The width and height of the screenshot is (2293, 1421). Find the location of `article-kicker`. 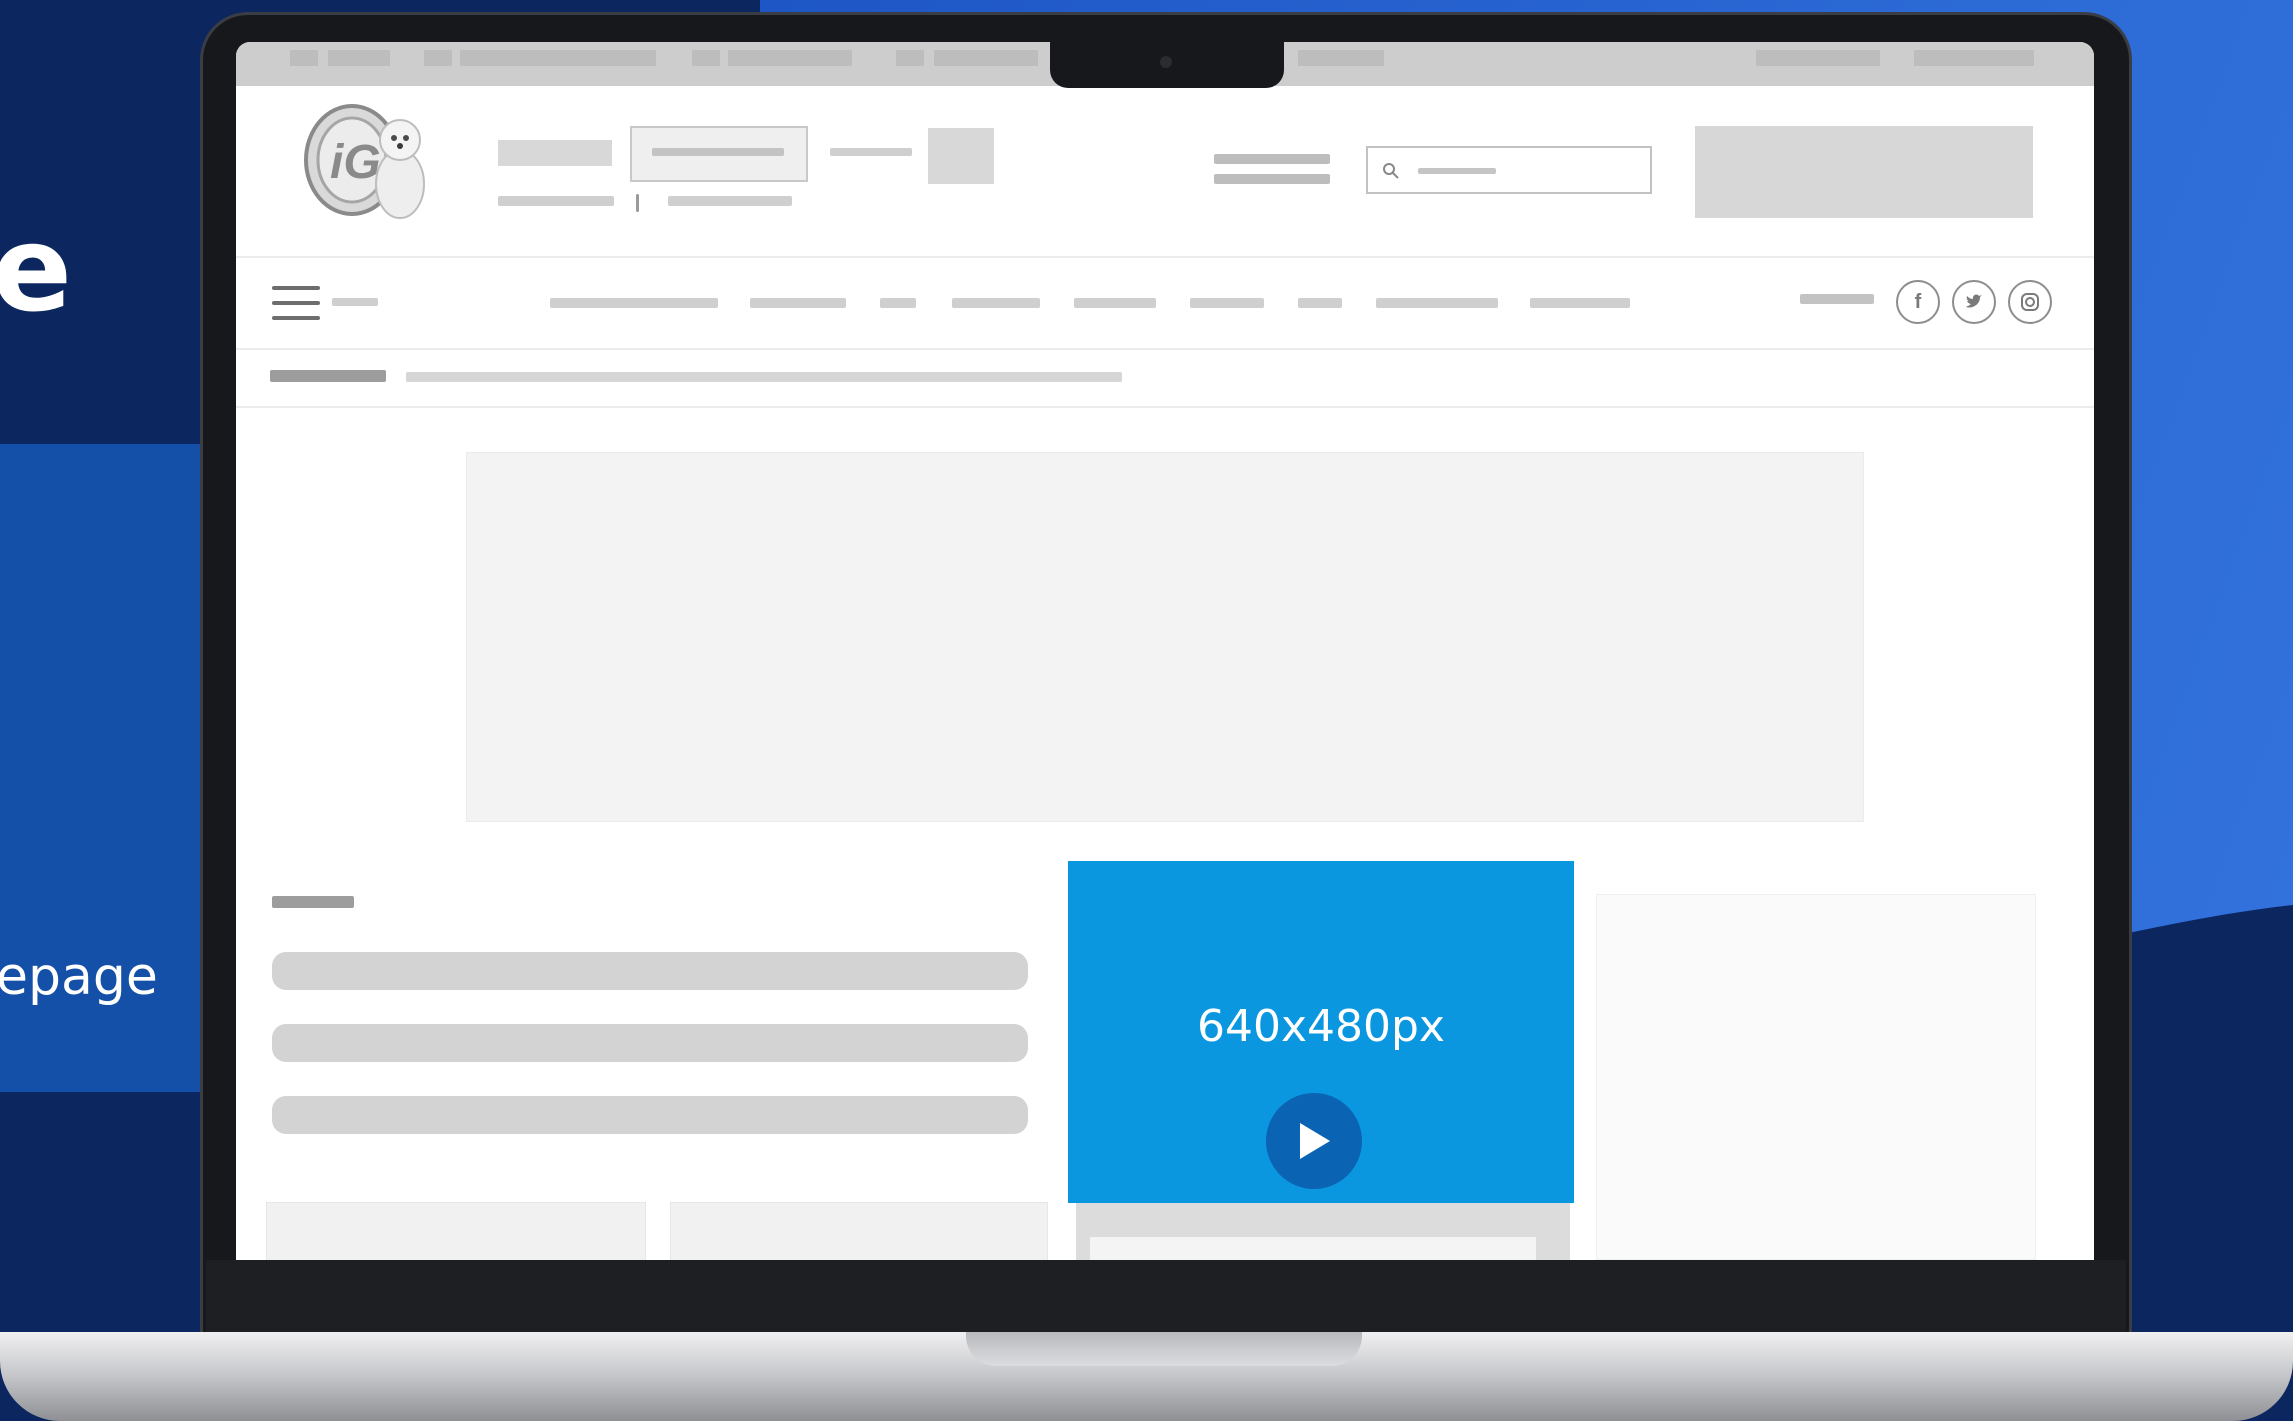

article-kicker is located at coordinates (313, 902).